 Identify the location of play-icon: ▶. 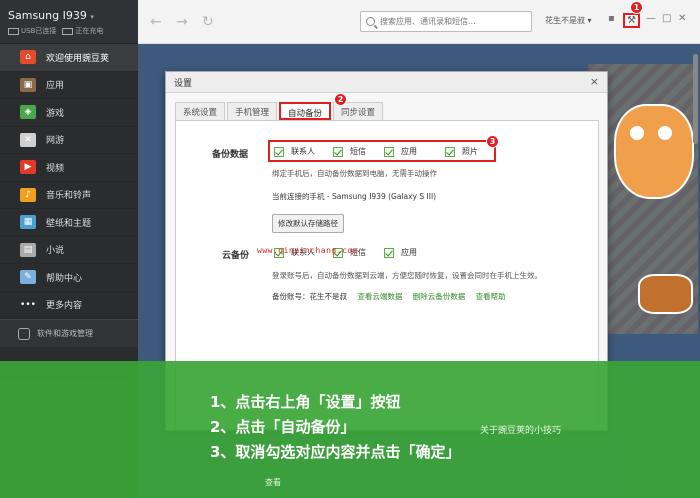
(28, 167).